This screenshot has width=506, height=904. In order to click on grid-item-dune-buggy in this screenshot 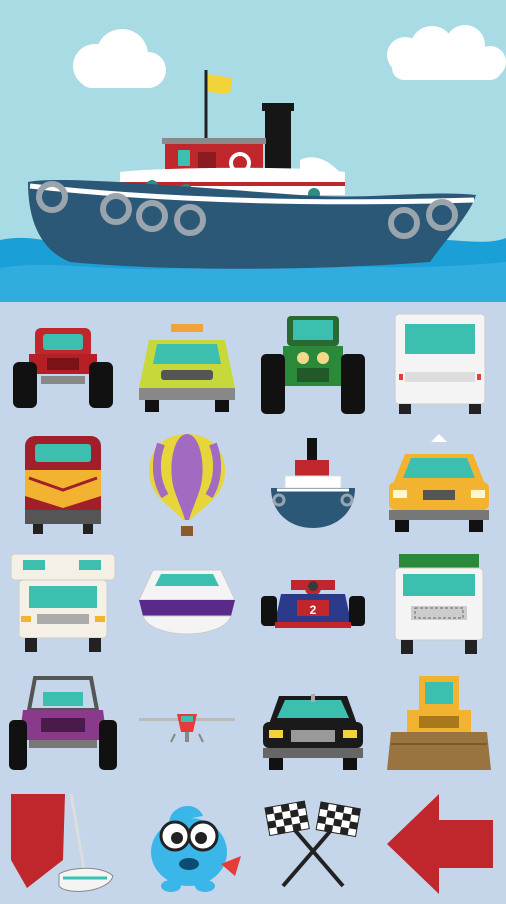, I will do `click(63, 724)`.